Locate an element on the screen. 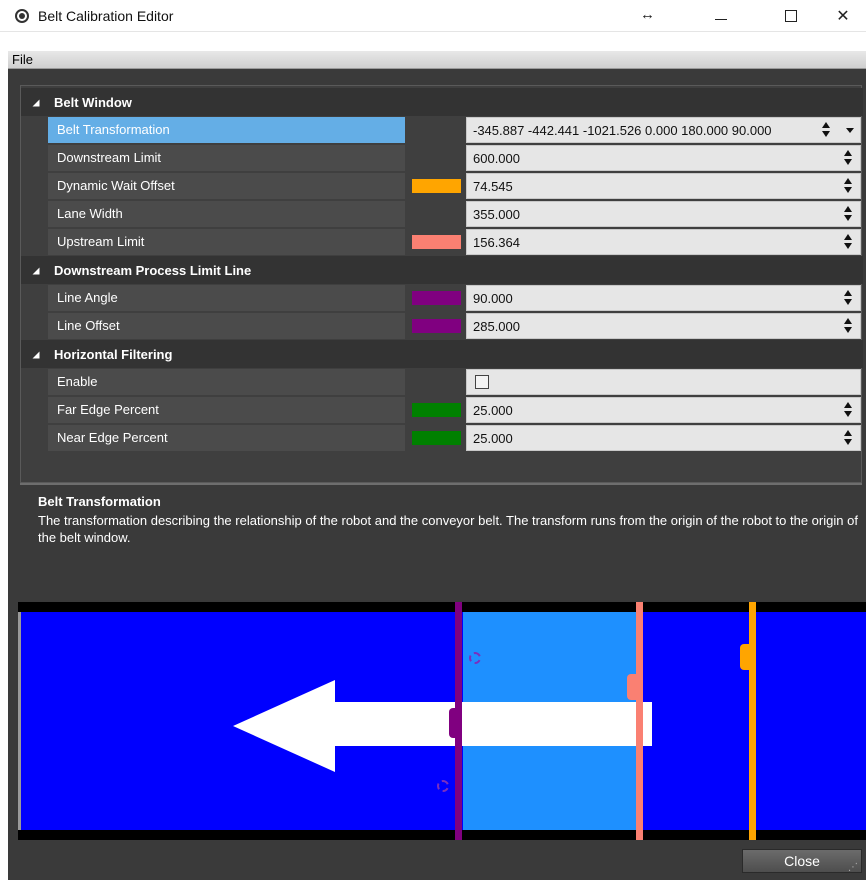 The image size is (866, 880). enable-checkbox is located at coordinates (482, 382).